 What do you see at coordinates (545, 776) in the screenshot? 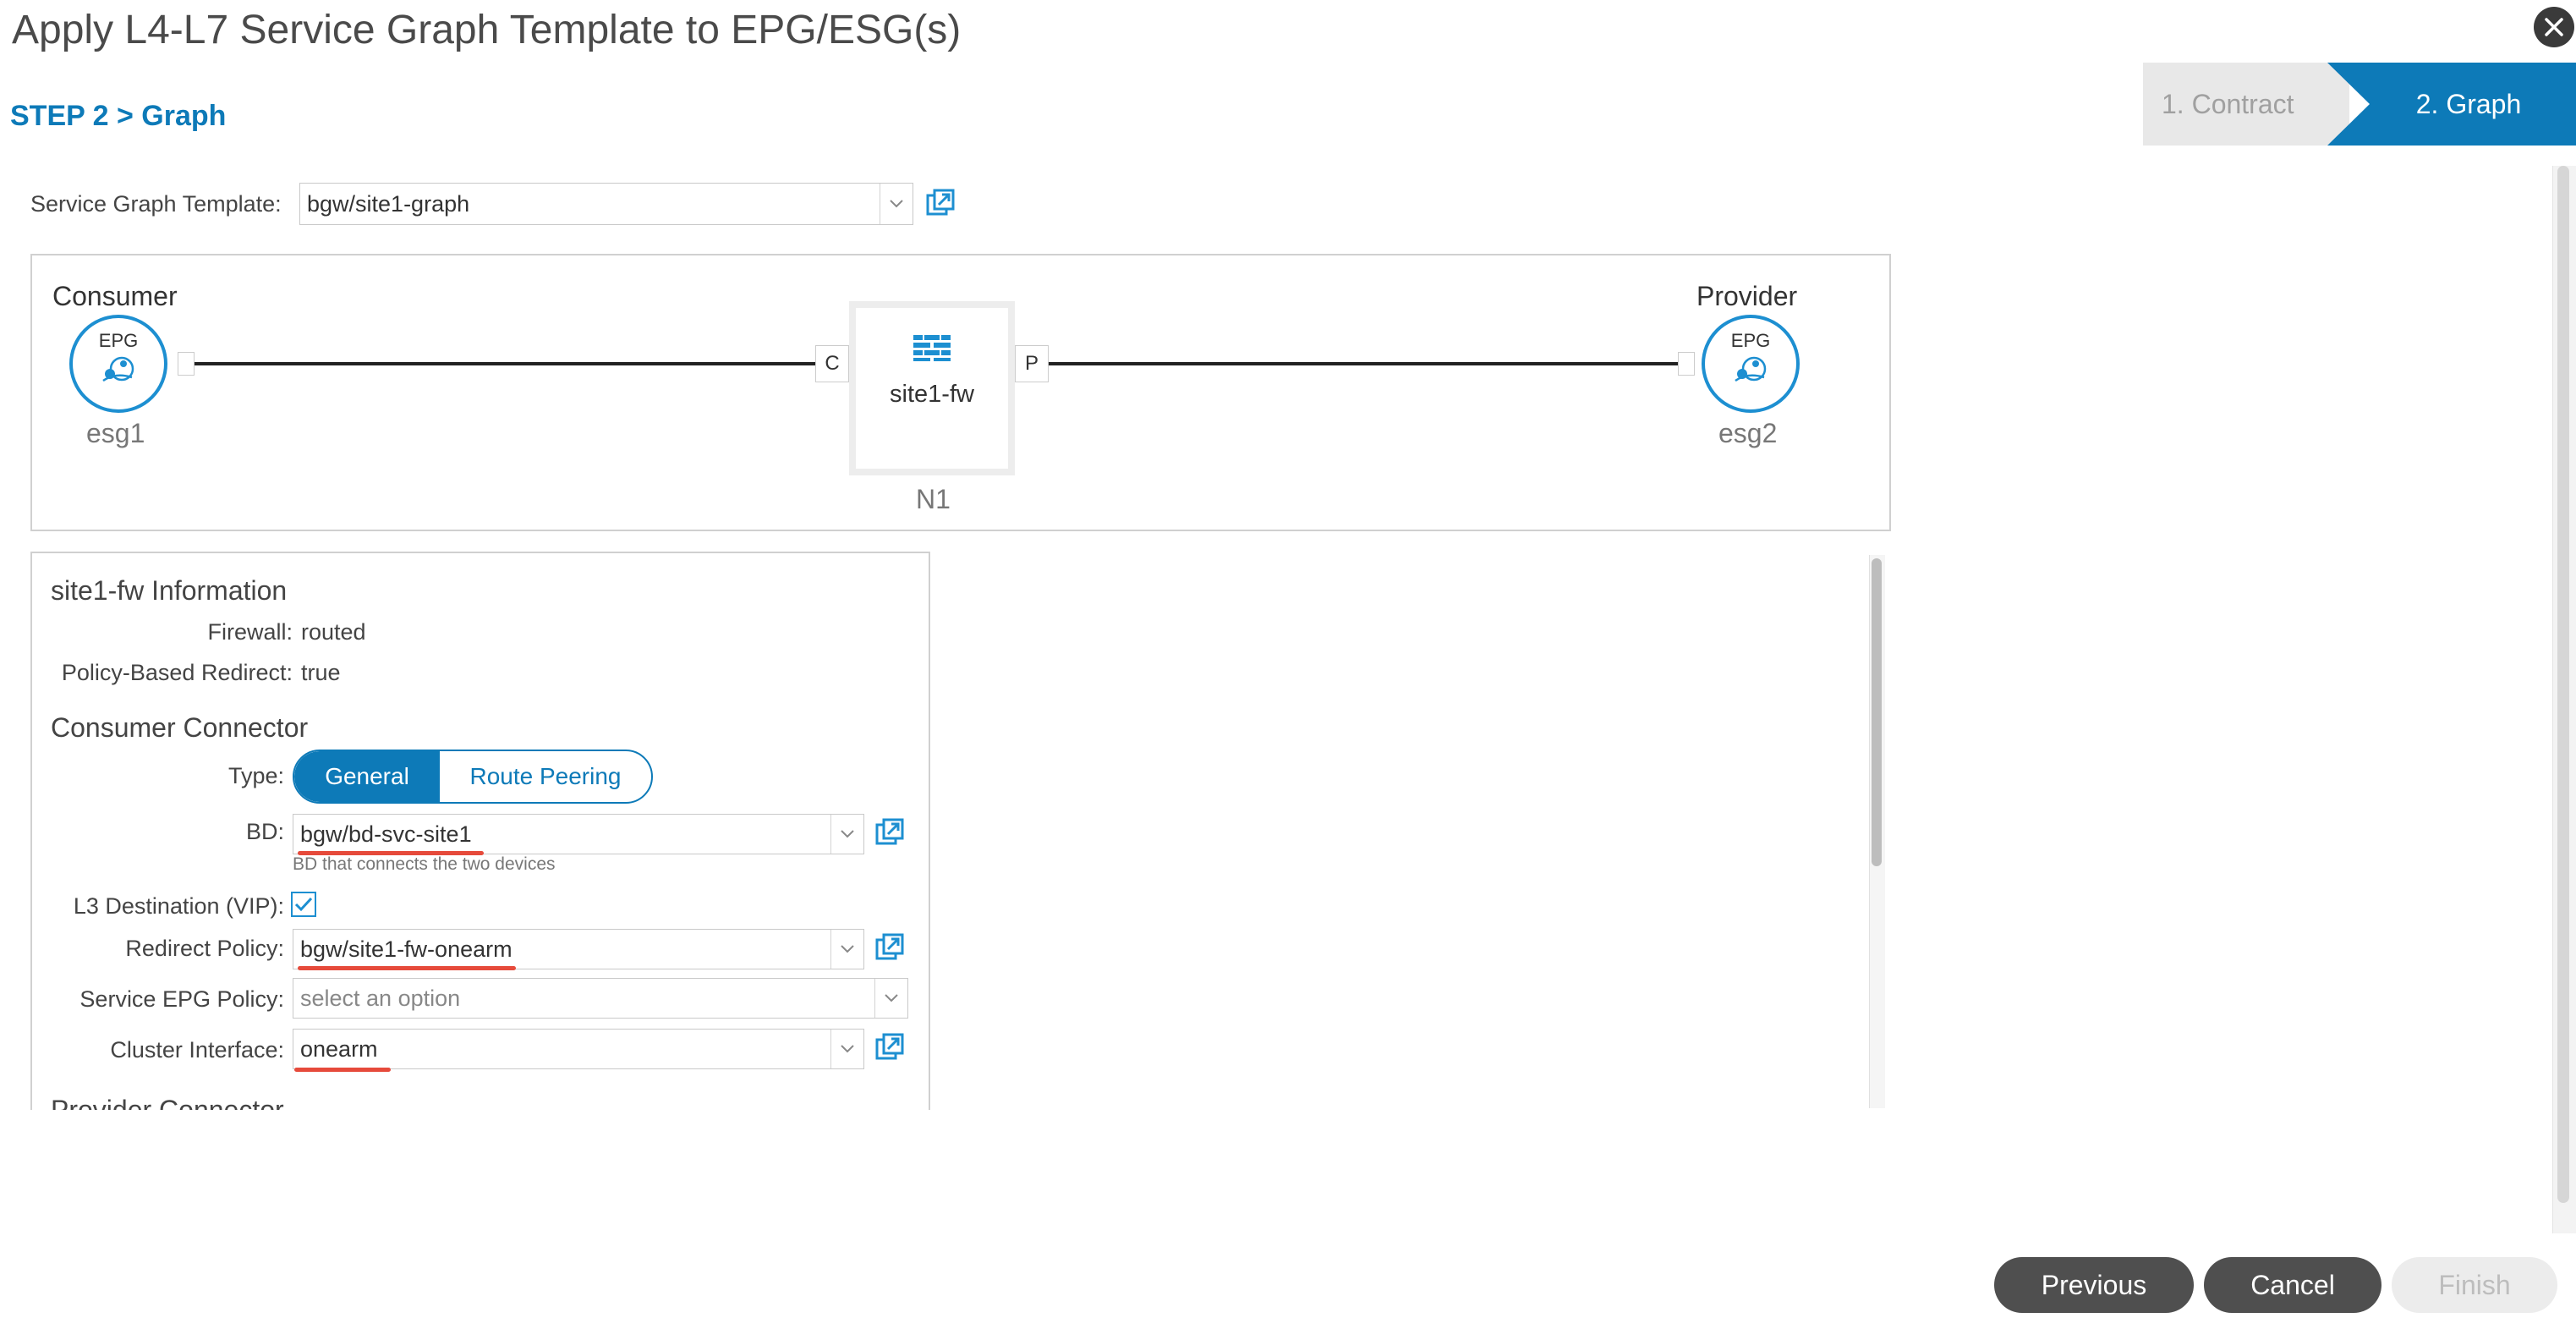
I see `type-option-route-peering: Route Peering` at bounding box center [545, 776].